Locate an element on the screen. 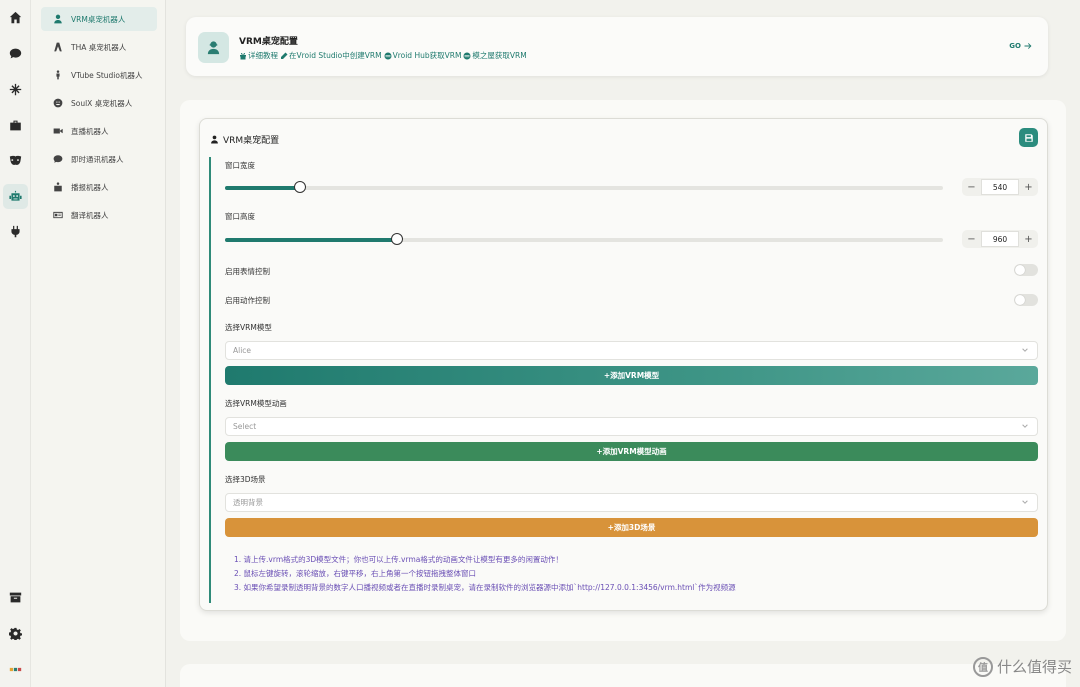 This screenshot has height=687, width=1080. height-input: 960 is located at coordinates (1000, 239).